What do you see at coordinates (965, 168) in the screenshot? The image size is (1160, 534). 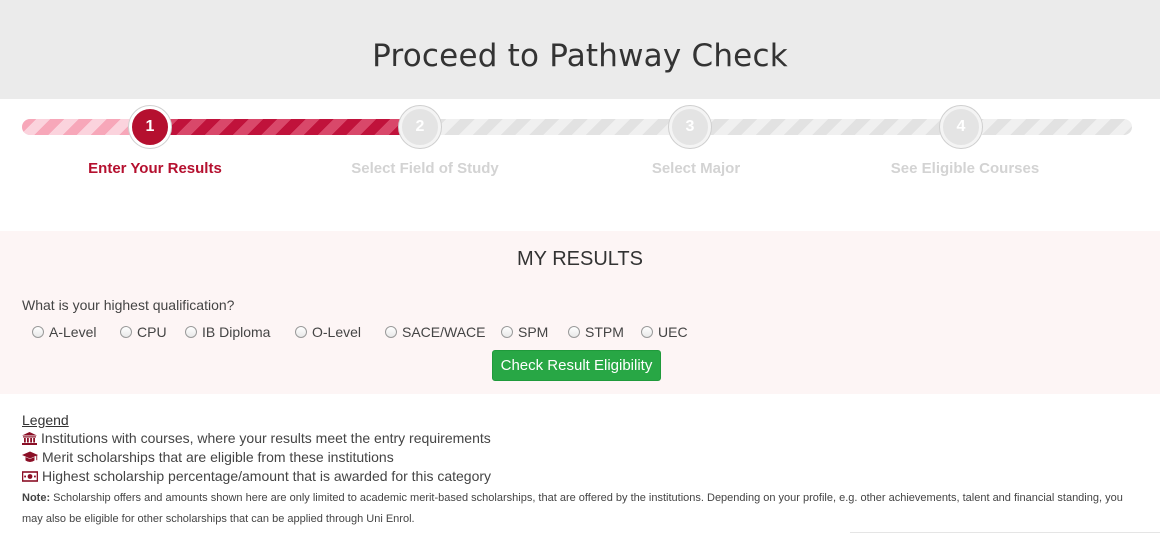 I see `step-4-label: See Eligible Courses` at bounding box center [965, 168].